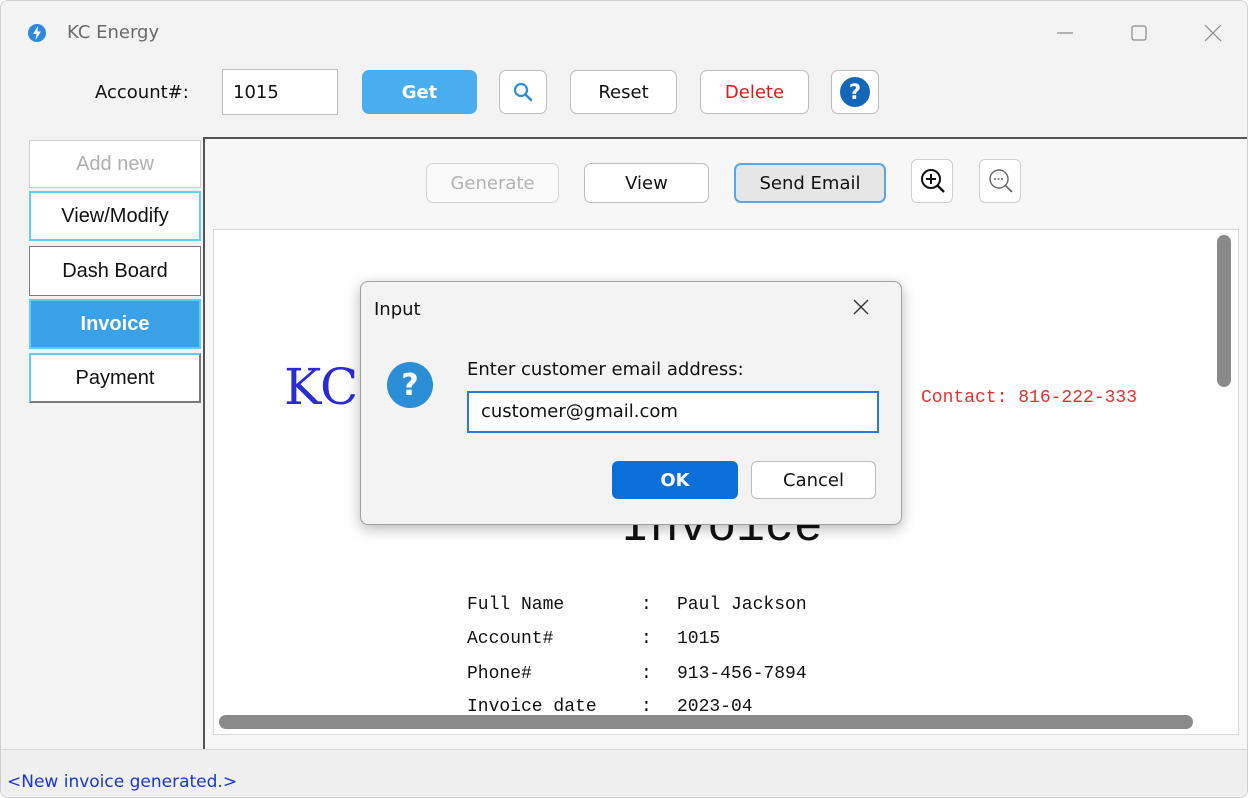  Describe the element at coordinates (1029, 398) in the screenshot. I see `contact-text: Contact: 816-222-333` at that location.